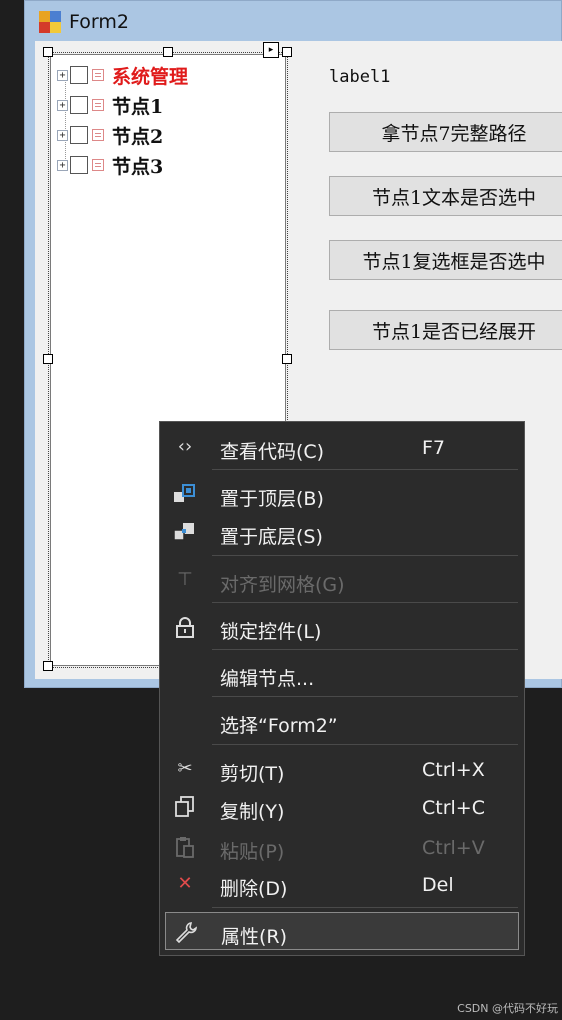  What do you see at coordinates (271, 537) in the screenshot?
I see `menu-item-label: 置于底层(S)` at bounding box center [271, 537].